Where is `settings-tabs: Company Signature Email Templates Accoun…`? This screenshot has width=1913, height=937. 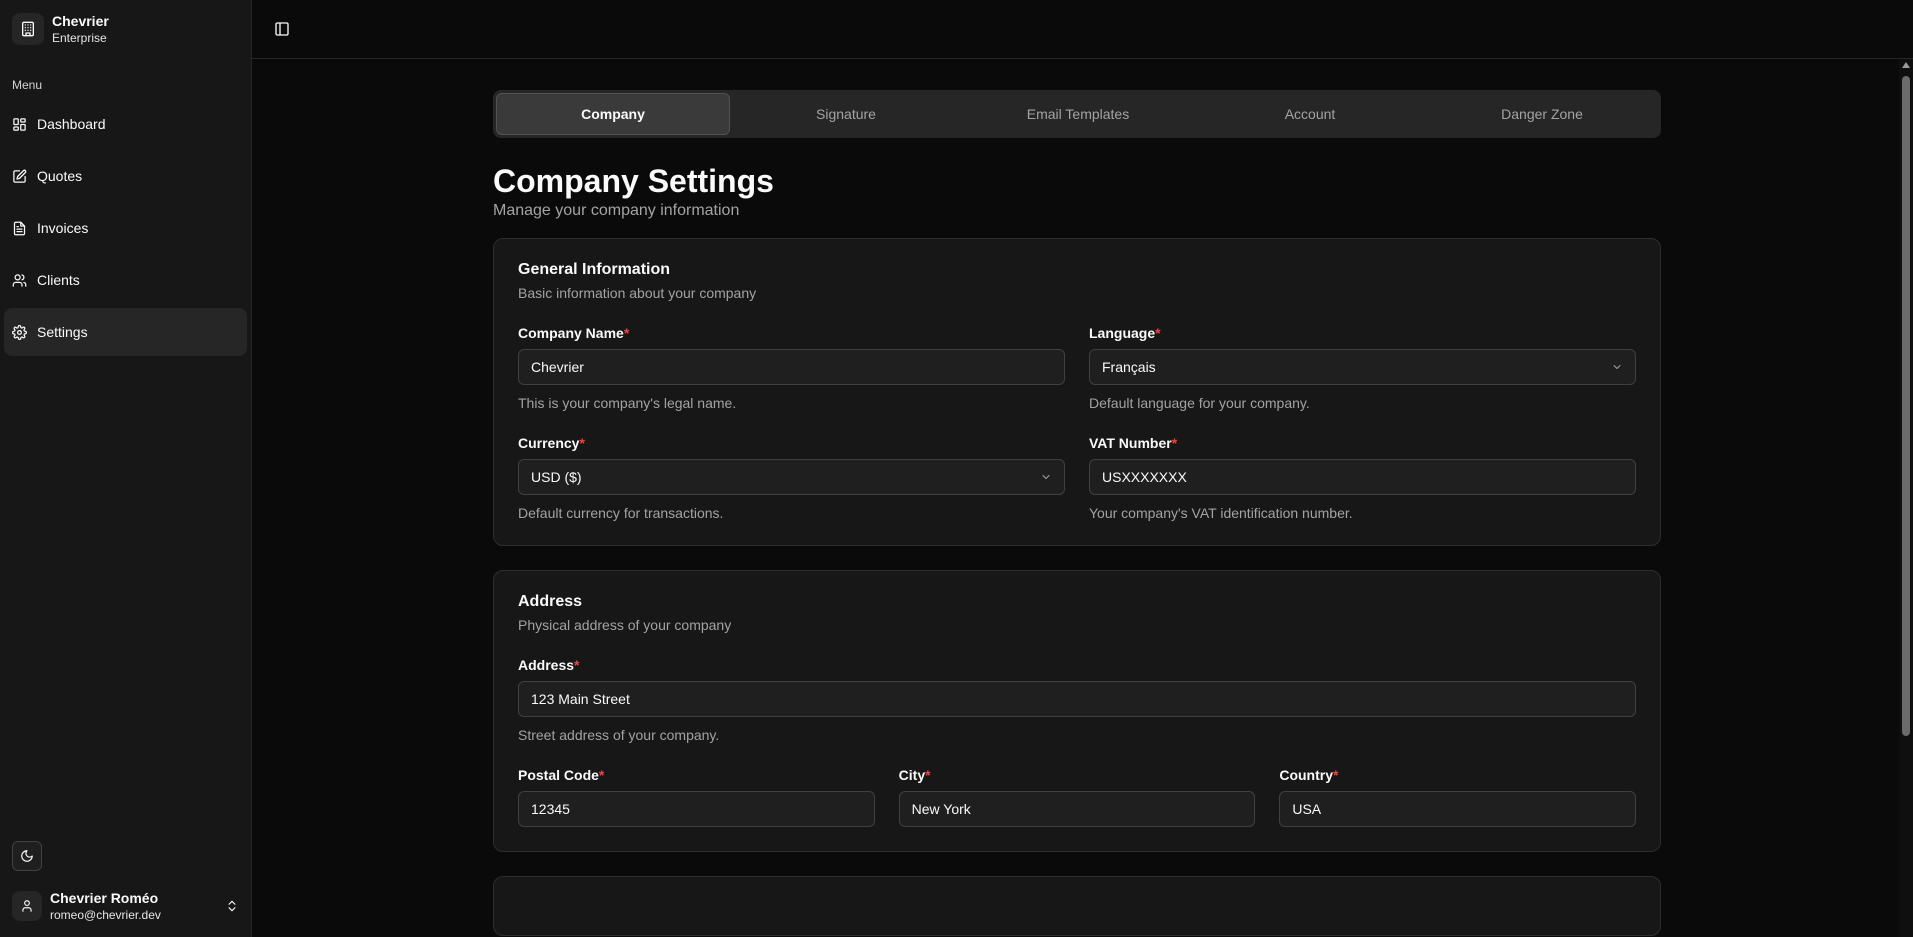 settings-tabs: Company Signature Email Templates Accoun… is located at coordinates (1077, 114).